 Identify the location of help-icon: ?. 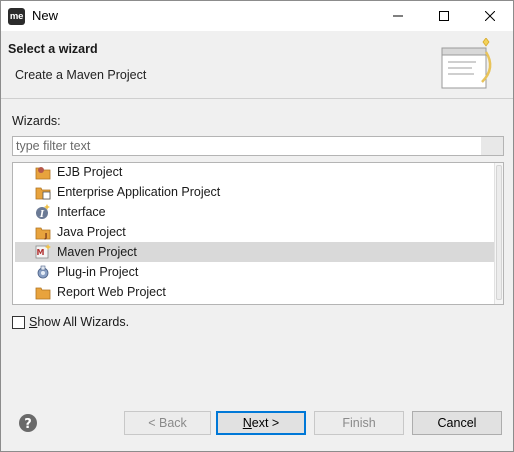
(28, 423).